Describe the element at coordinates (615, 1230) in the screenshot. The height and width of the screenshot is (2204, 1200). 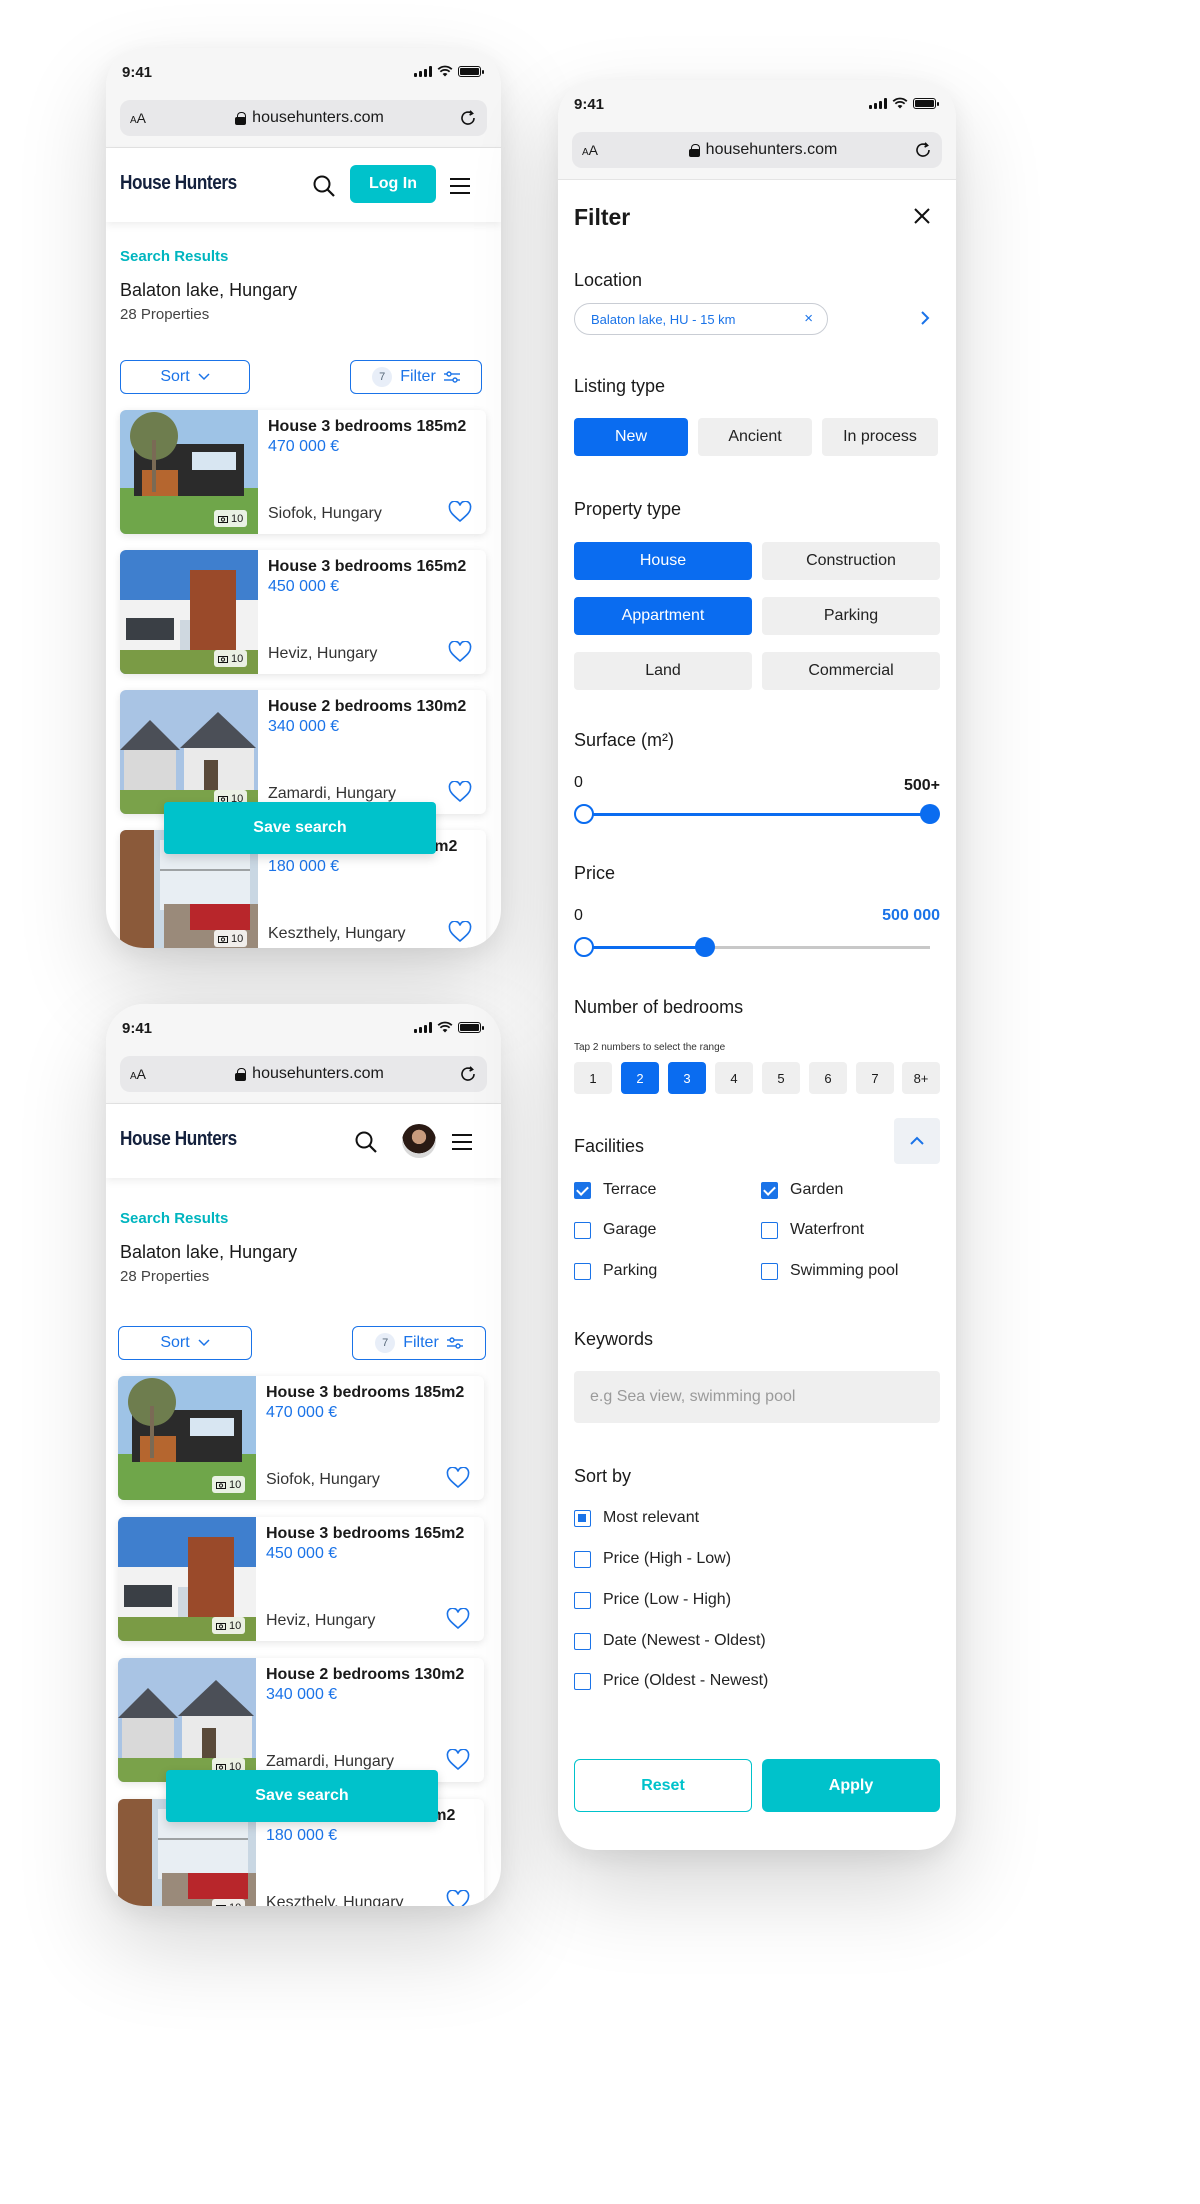
I see `facility-garage: Garage` at that location.